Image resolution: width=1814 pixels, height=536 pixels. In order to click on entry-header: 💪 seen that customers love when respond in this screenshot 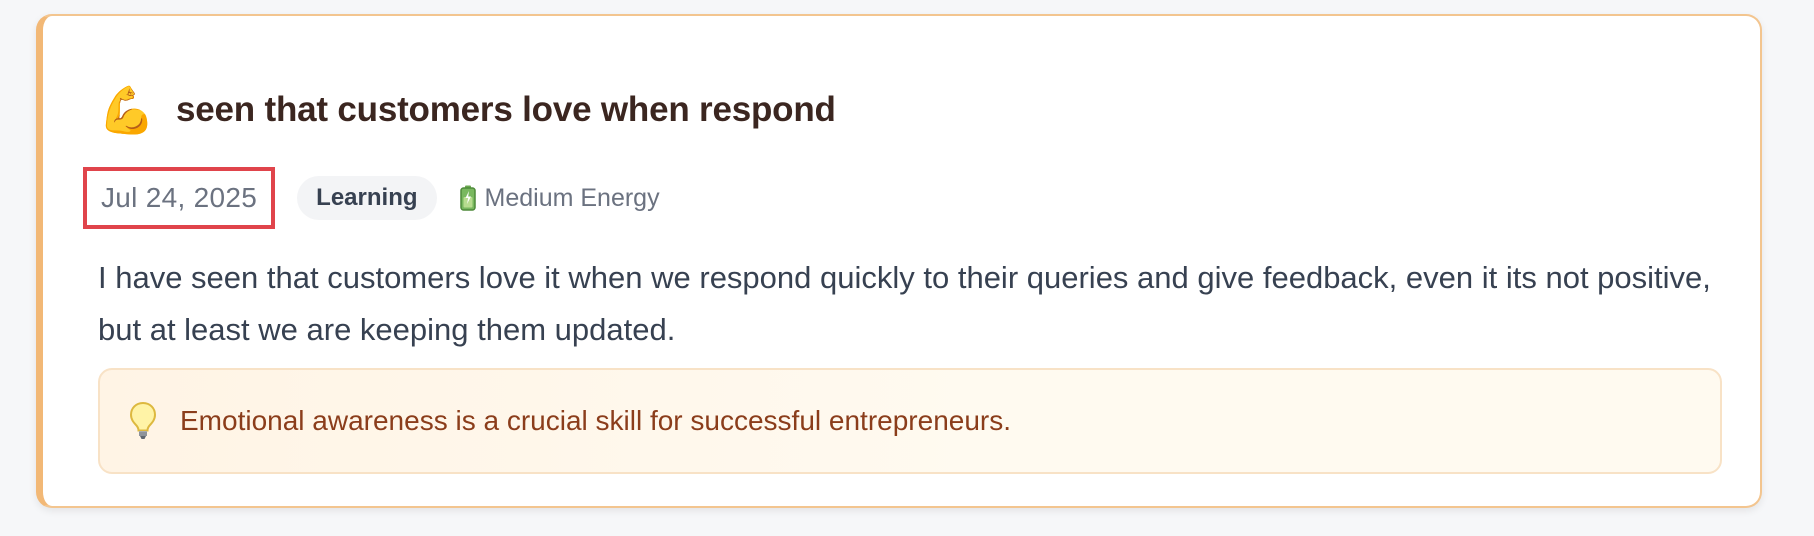, I will do `click(467, 110)`.